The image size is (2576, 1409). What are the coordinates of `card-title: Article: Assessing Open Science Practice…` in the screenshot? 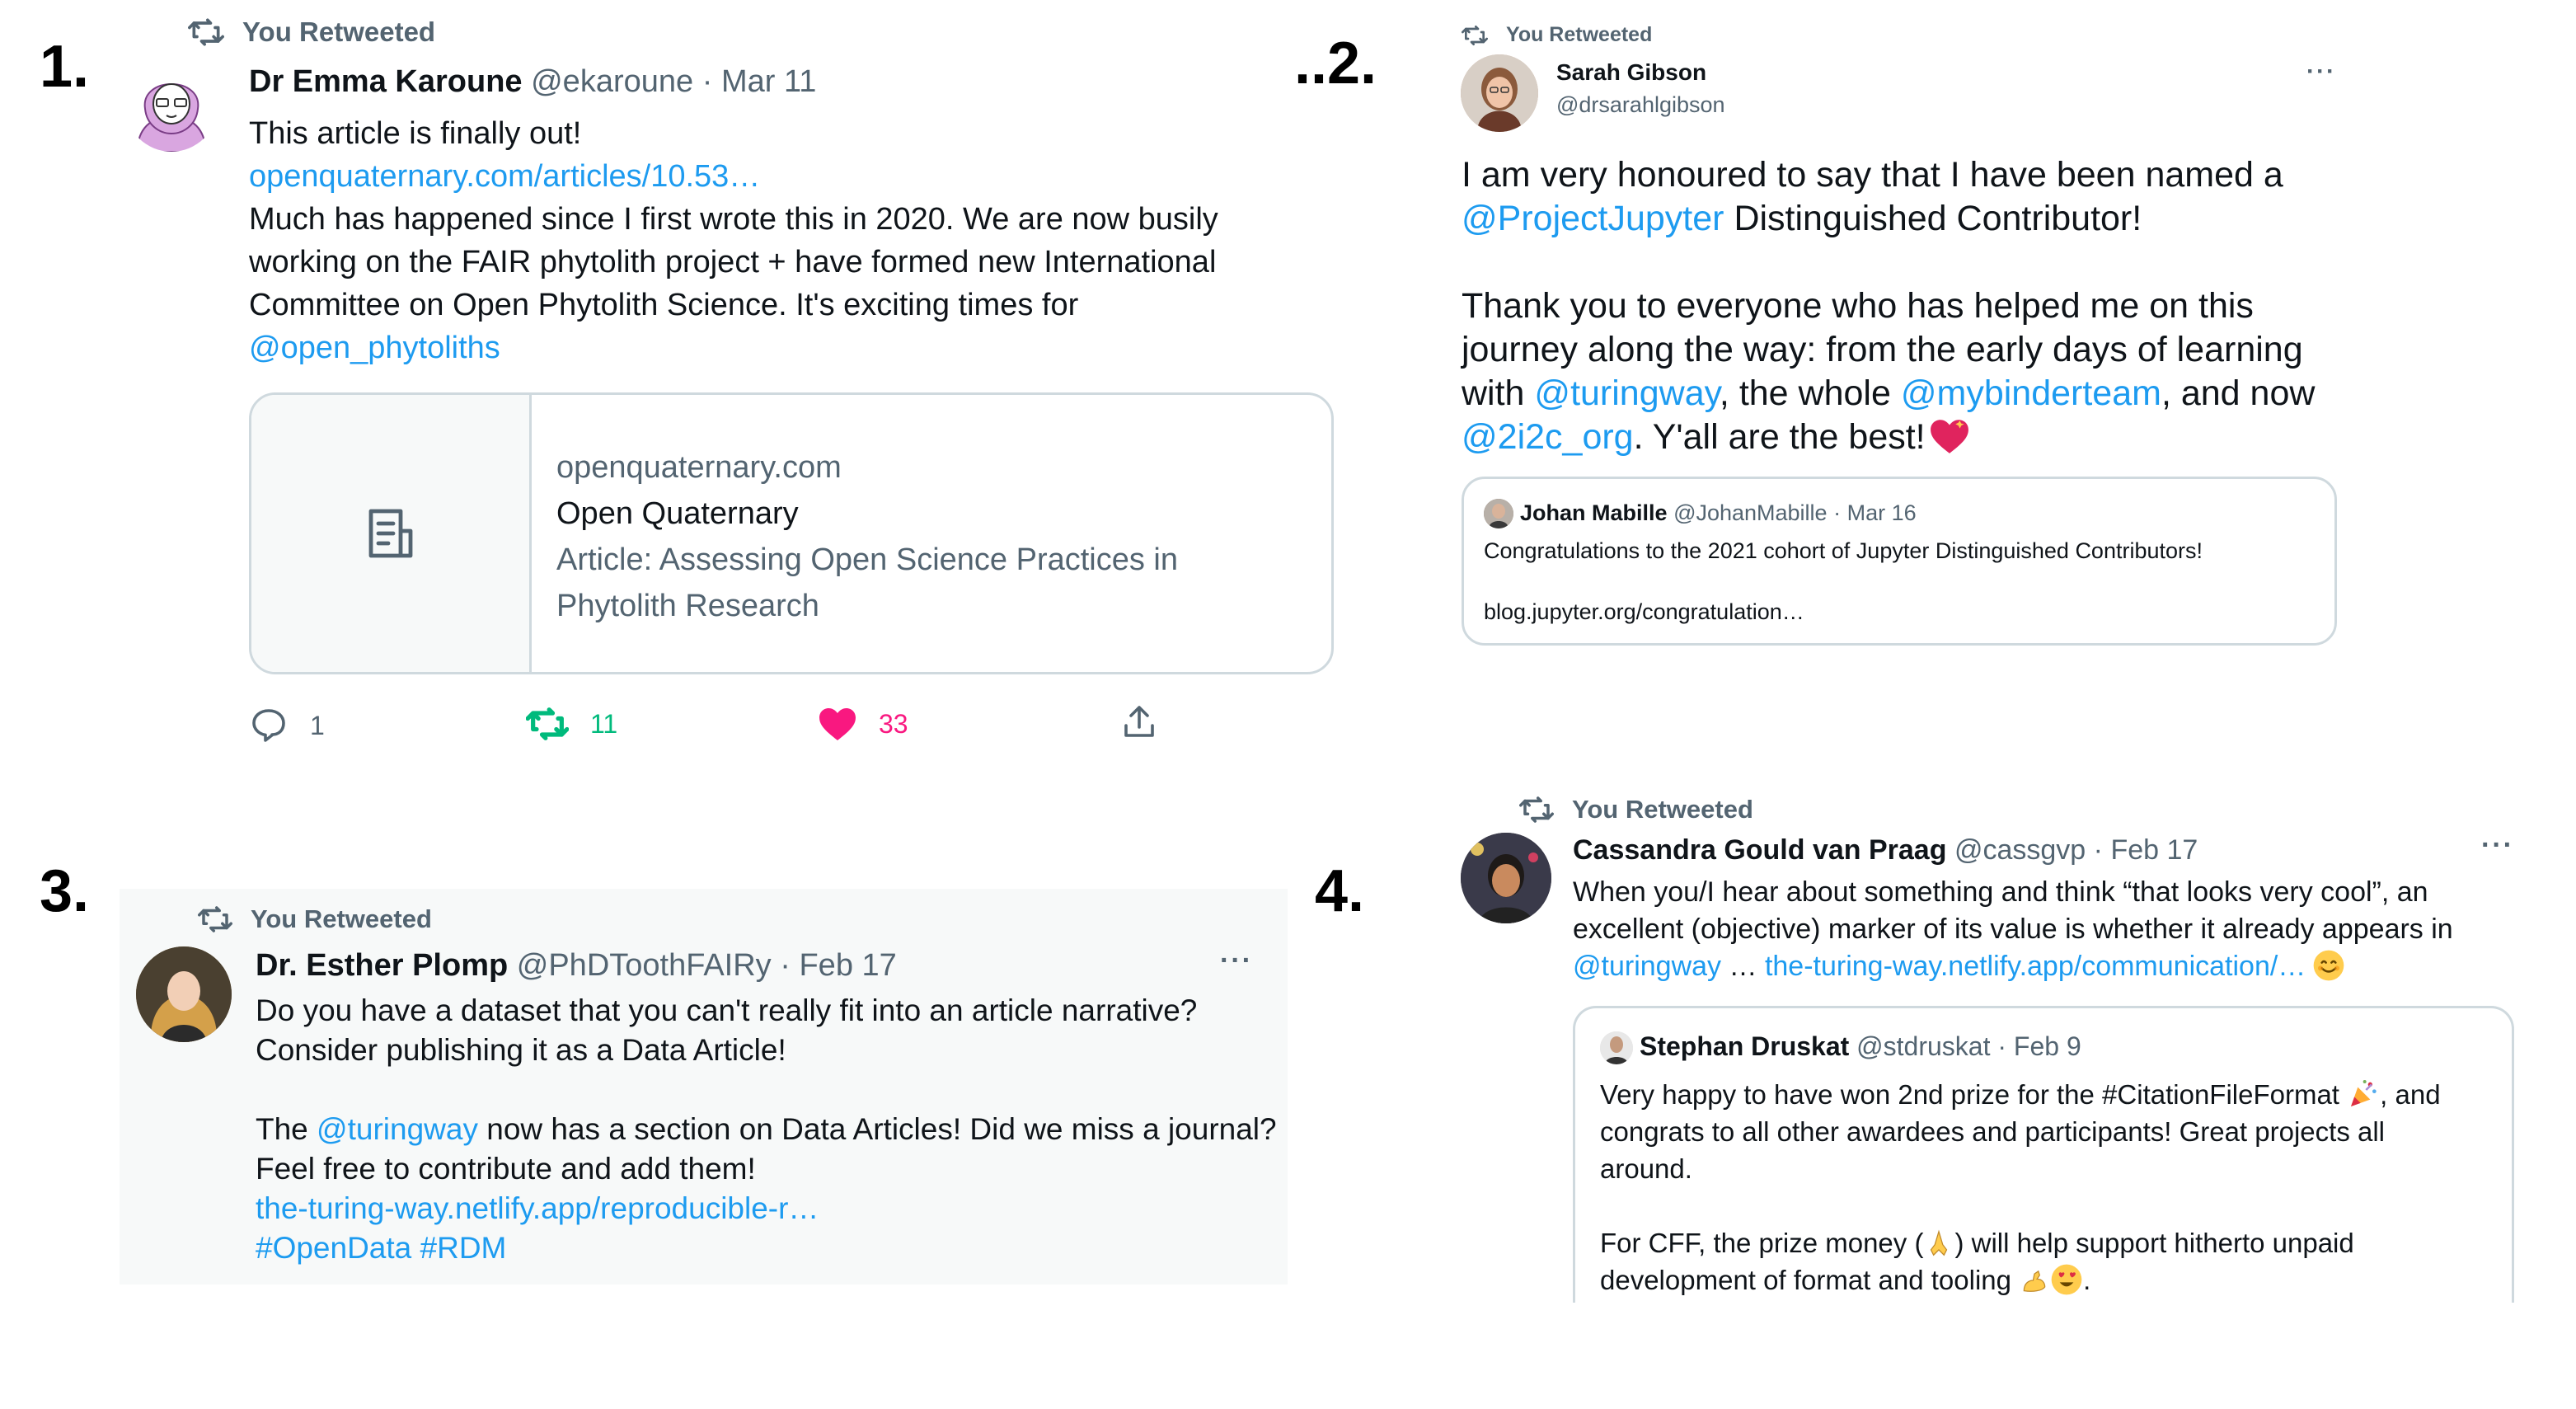 It's located at (868, 559).